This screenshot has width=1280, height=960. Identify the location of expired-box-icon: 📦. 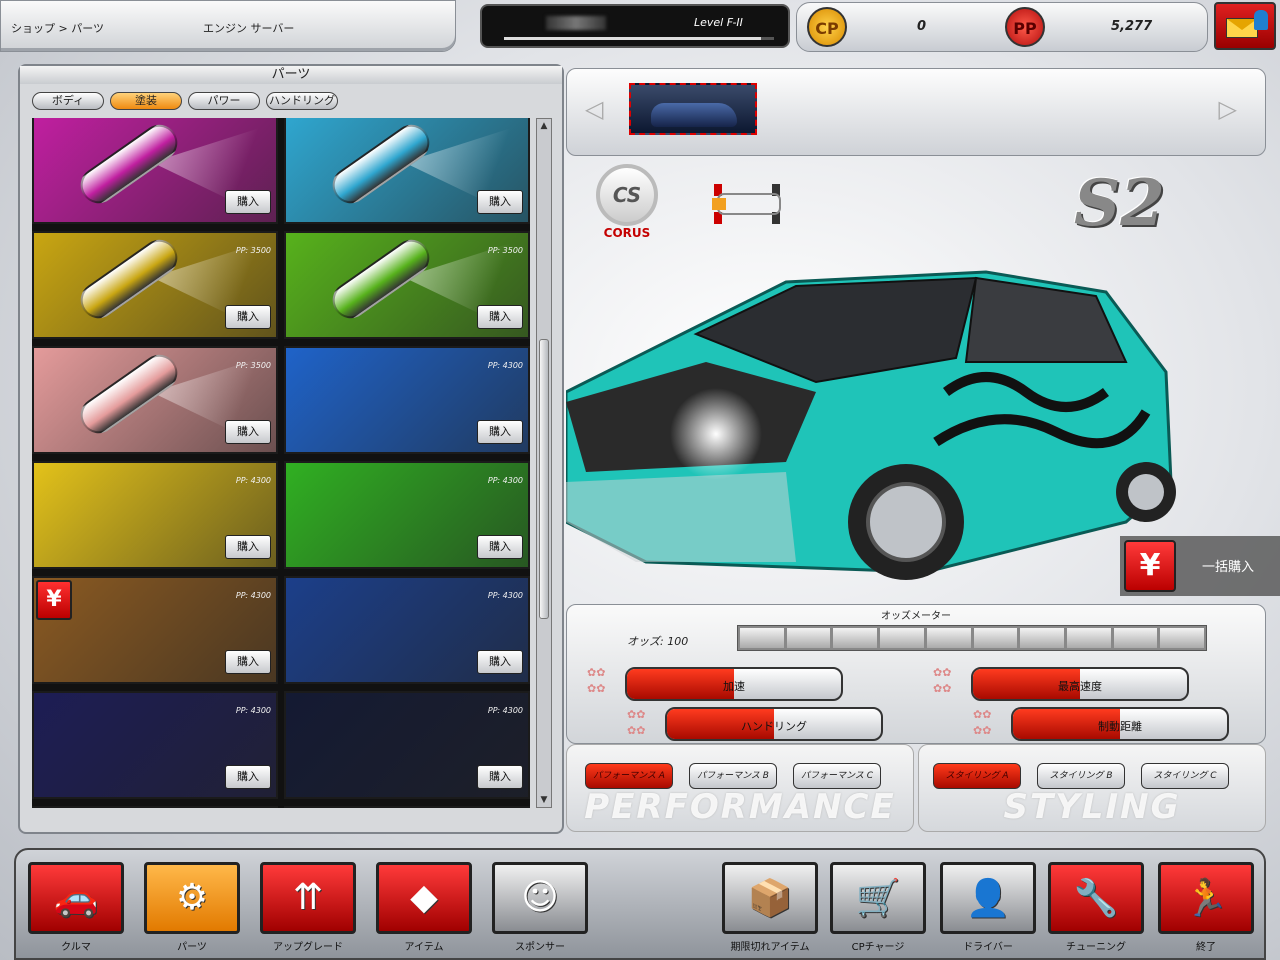
(770, 898).